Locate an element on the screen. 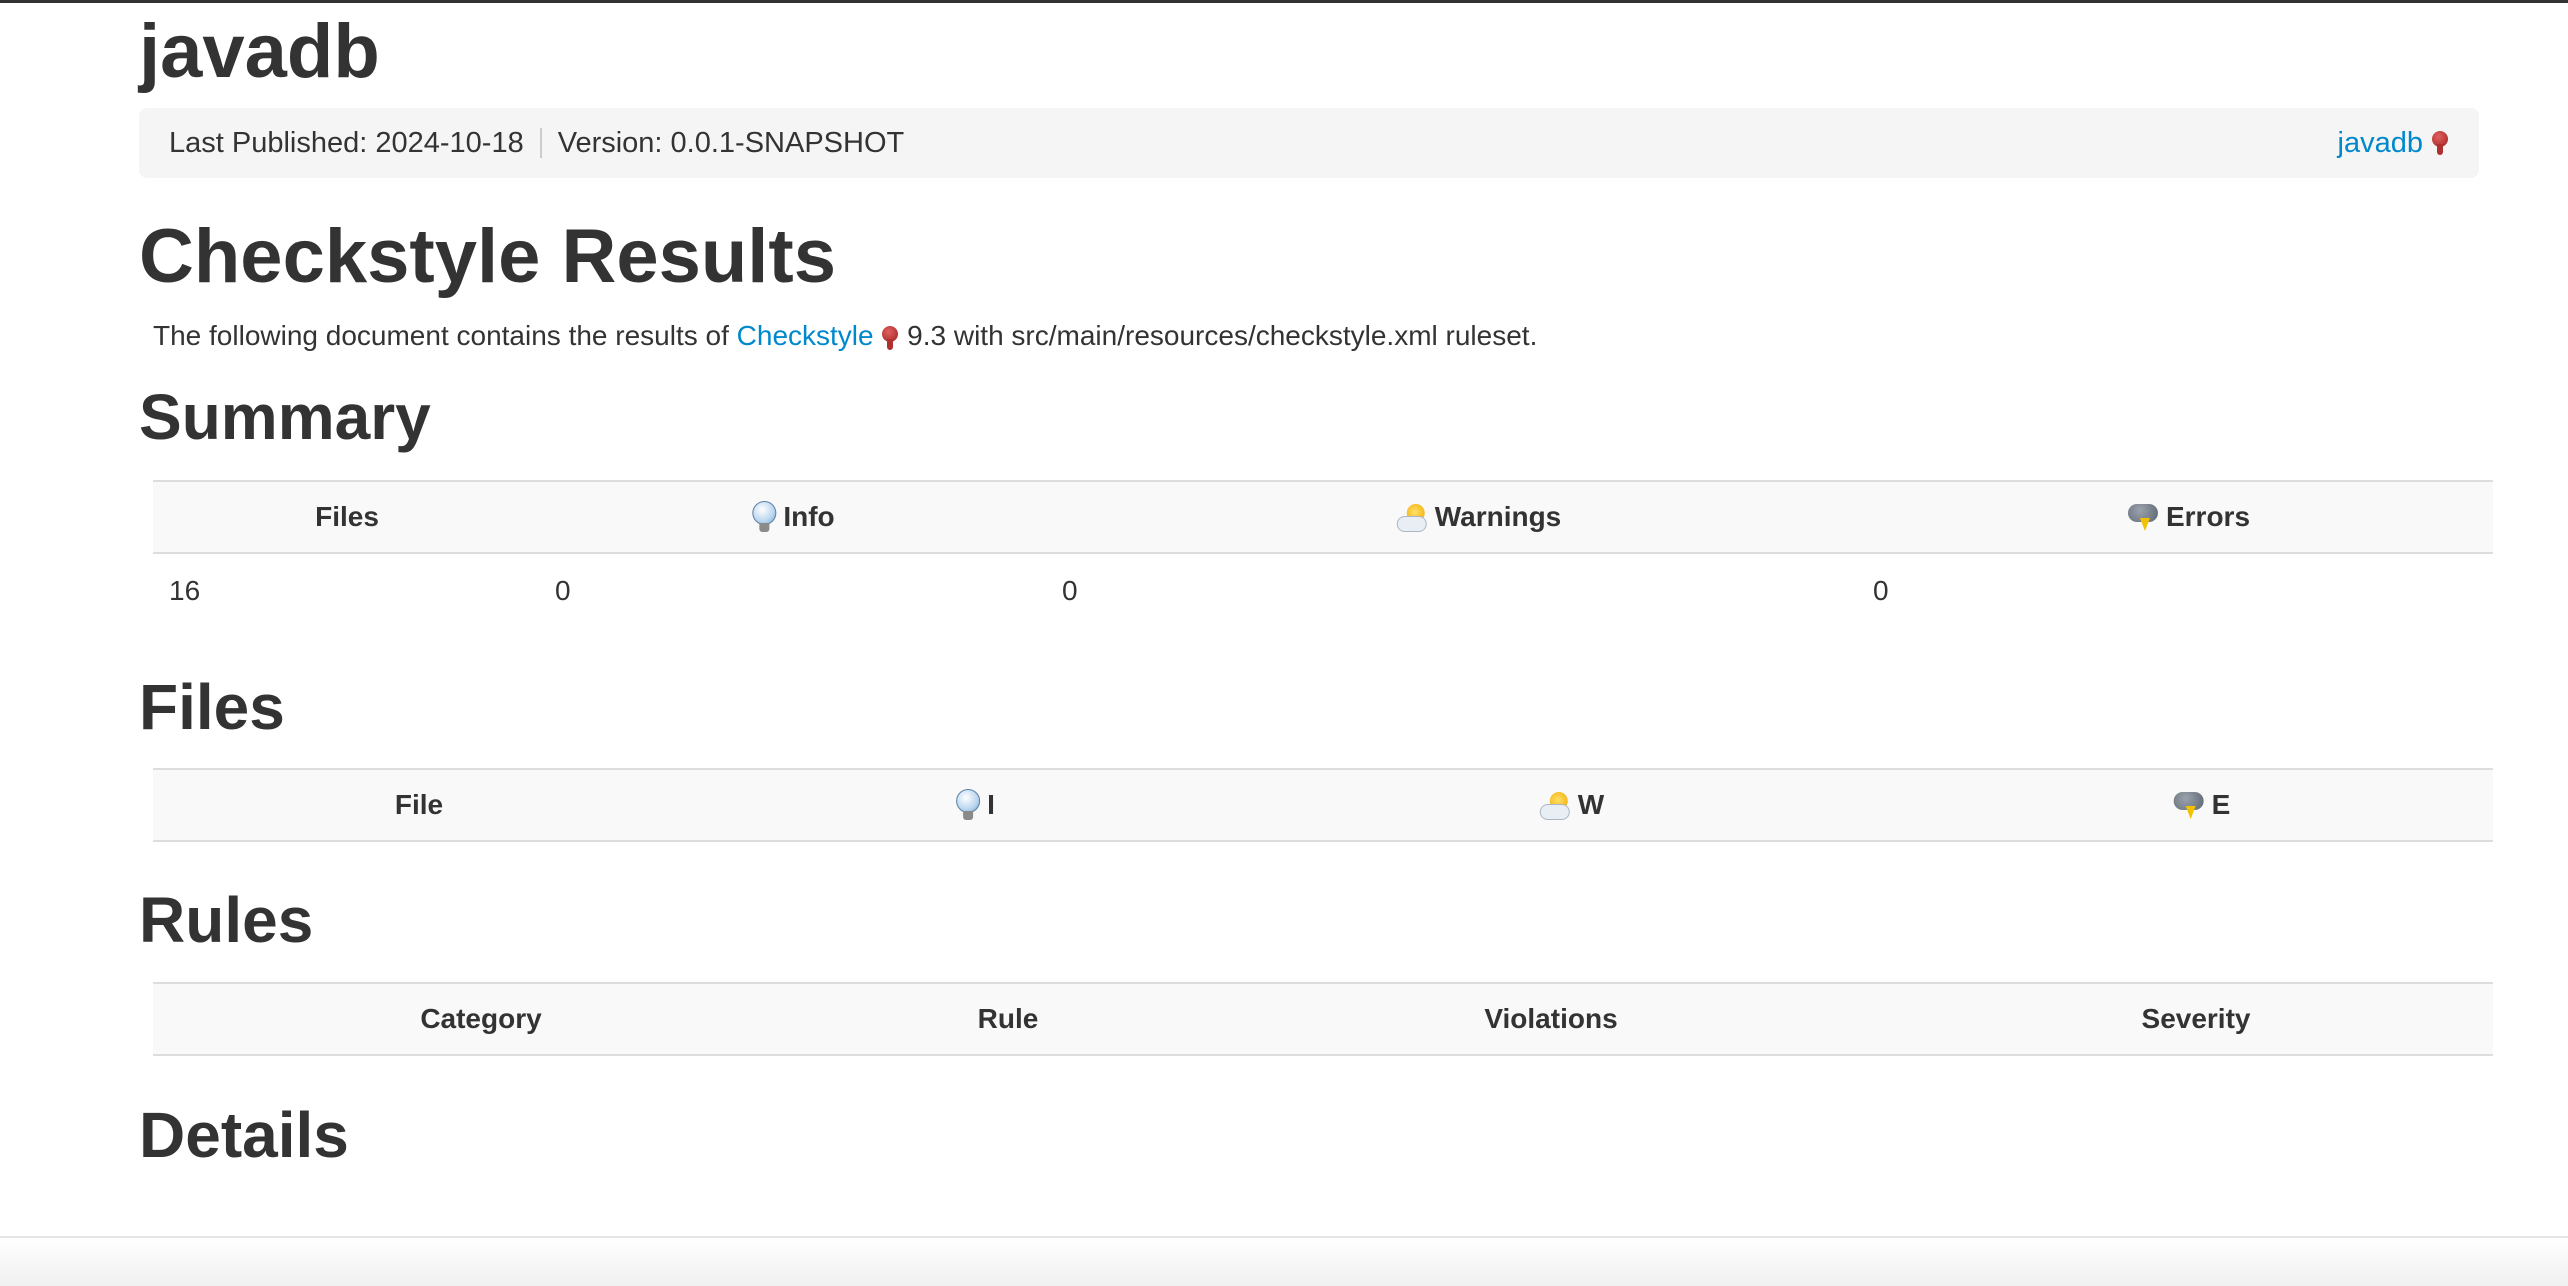 This screenshot has height=1286, width=2568. summary-errors-count: 0 is located at coordinates (1881, 590).